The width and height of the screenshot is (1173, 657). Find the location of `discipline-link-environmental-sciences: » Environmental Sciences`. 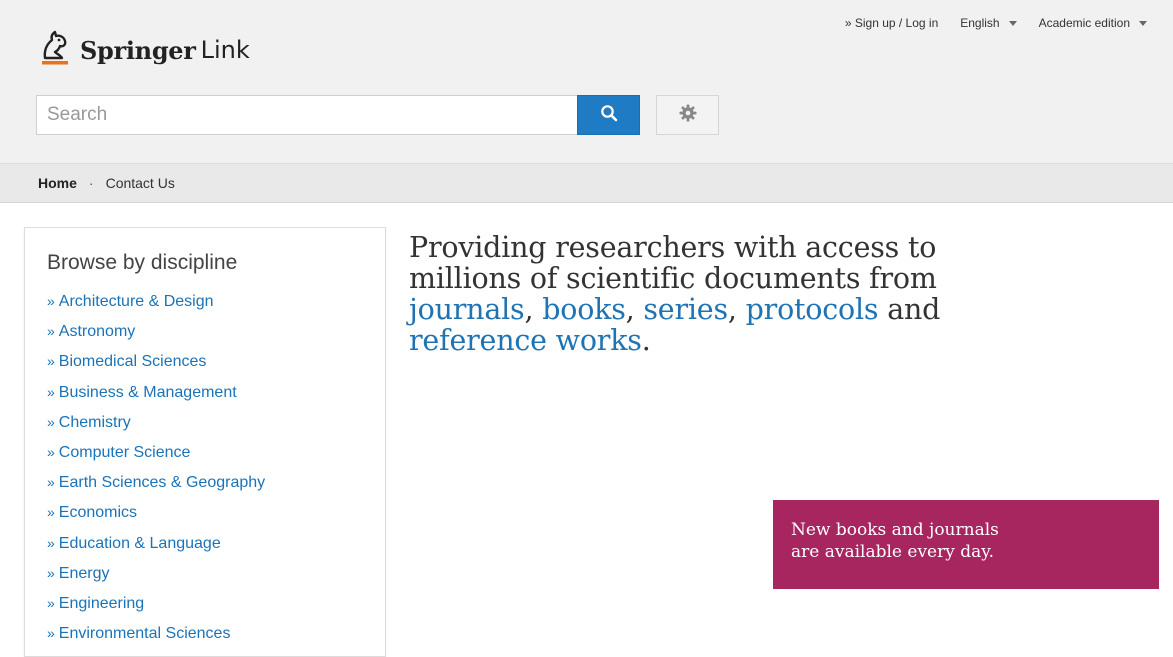

discipline-link-environmental-sciences: » Environmental Sciences is located at coordinates (156, 640).